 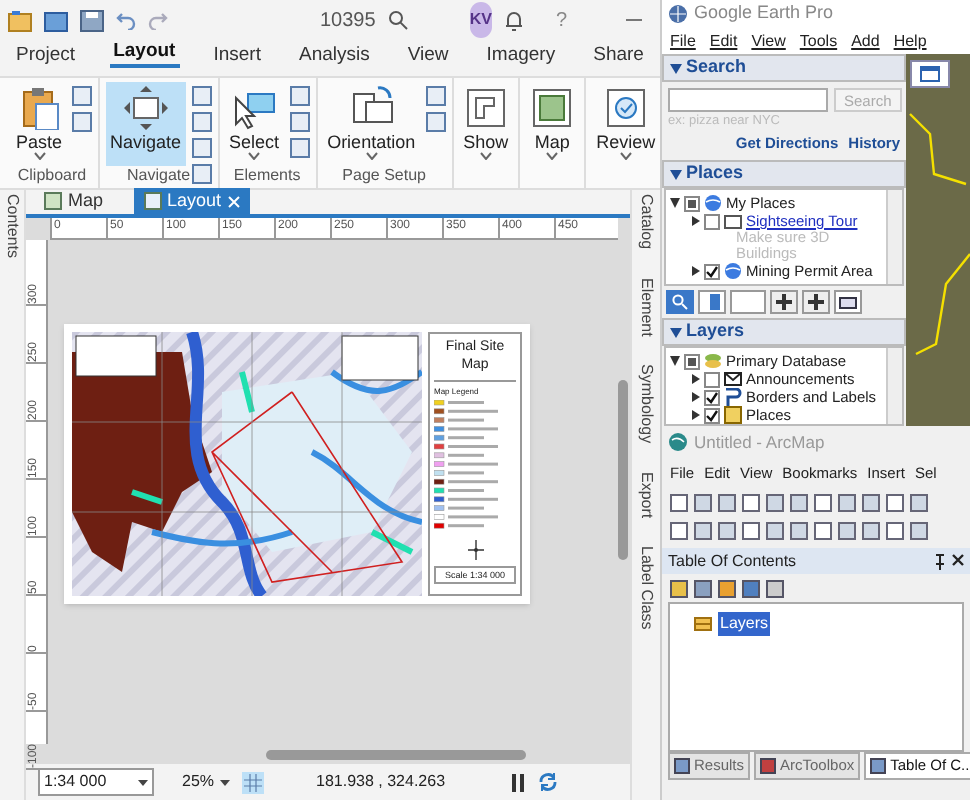 I want to click on document-number: 10395, so click(x=348, y=21).